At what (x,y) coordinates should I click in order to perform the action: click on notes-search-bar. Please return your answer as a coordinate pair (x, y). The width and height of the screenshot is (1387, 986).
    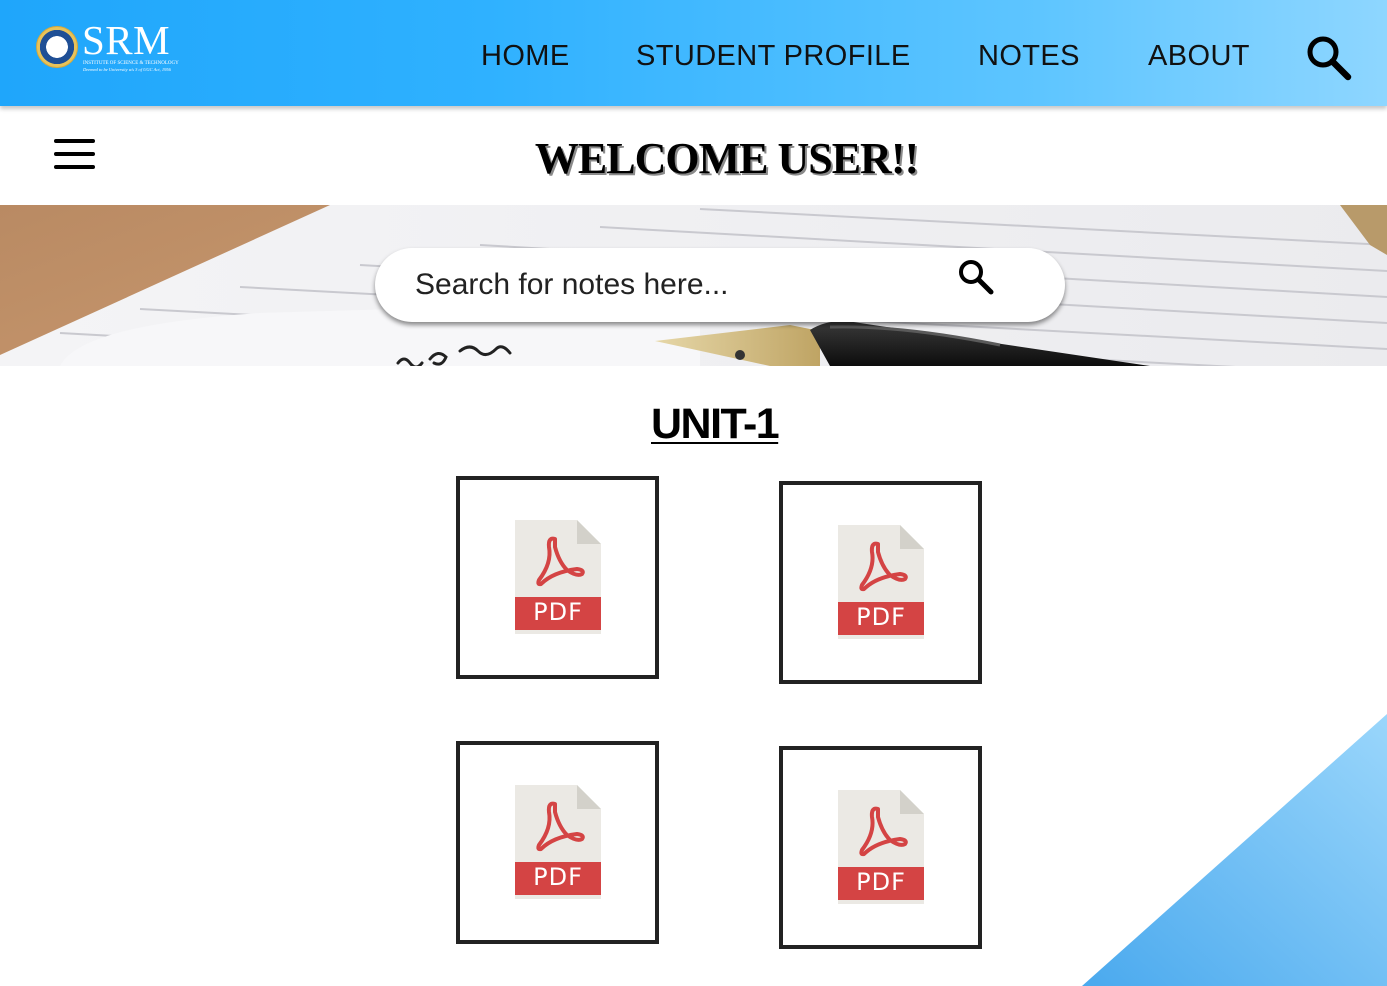
    Looking at the image, I should click on (720, 285).